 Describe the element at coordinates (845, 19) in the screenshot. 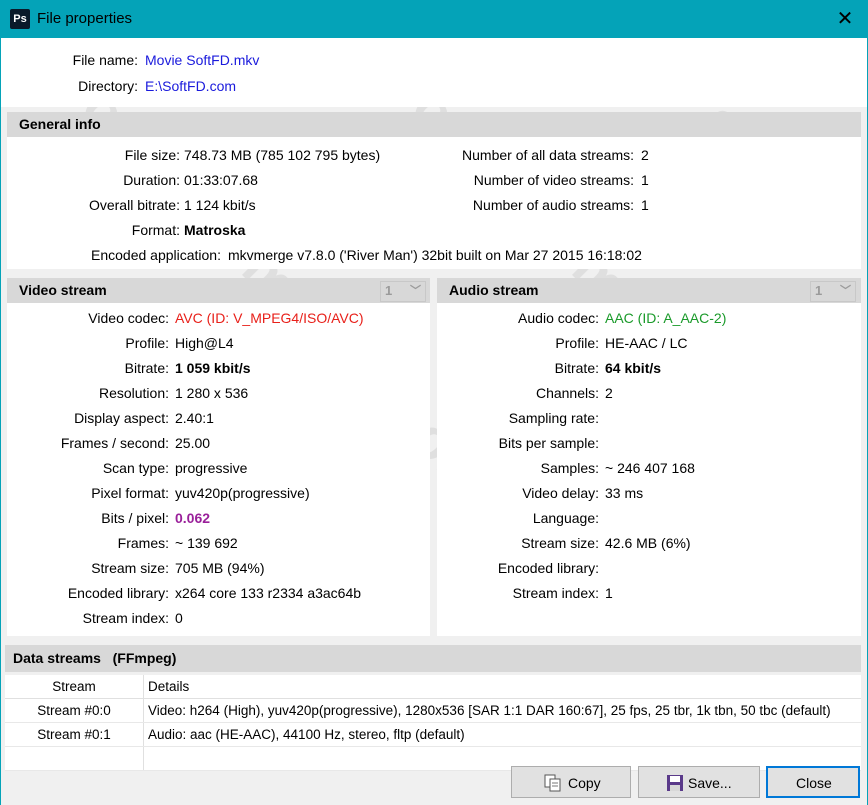

I see `close-window-button: ✕` at that location.